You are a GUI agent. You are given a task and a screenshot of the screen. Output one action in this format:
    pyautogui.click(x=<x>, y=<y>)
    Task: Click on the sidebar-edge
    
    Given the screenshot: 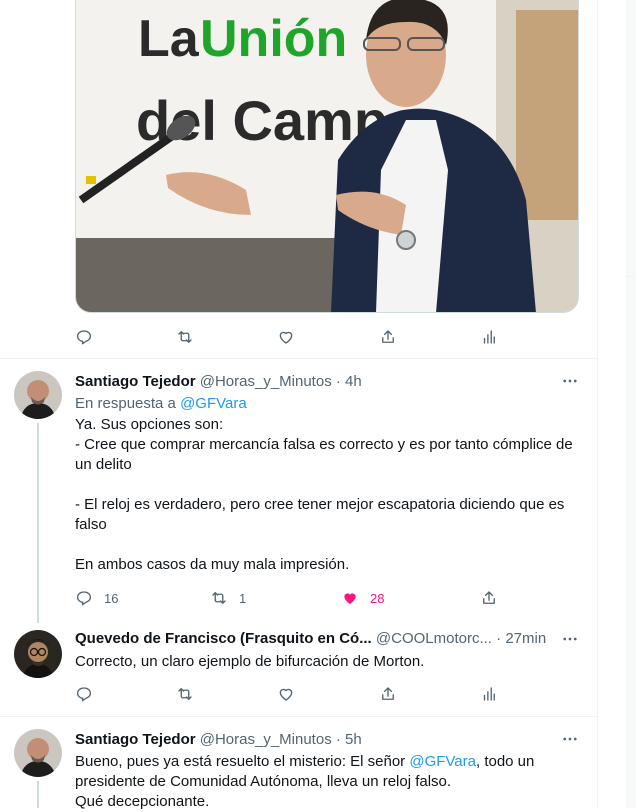 What is the action you would take?
    pyautogui.click(x=631, y=404)
    